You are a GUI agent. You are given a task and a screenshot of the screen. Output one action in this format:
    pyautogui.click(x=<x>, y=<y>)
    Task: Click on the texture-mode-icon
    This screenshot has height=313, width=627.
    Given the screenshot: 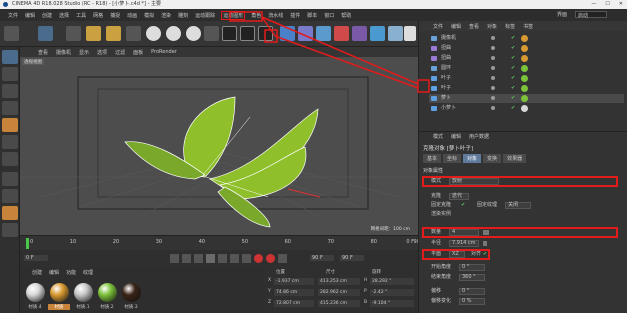 What is the action you would take?
    pyautogui.click(x=10, y=91)
    